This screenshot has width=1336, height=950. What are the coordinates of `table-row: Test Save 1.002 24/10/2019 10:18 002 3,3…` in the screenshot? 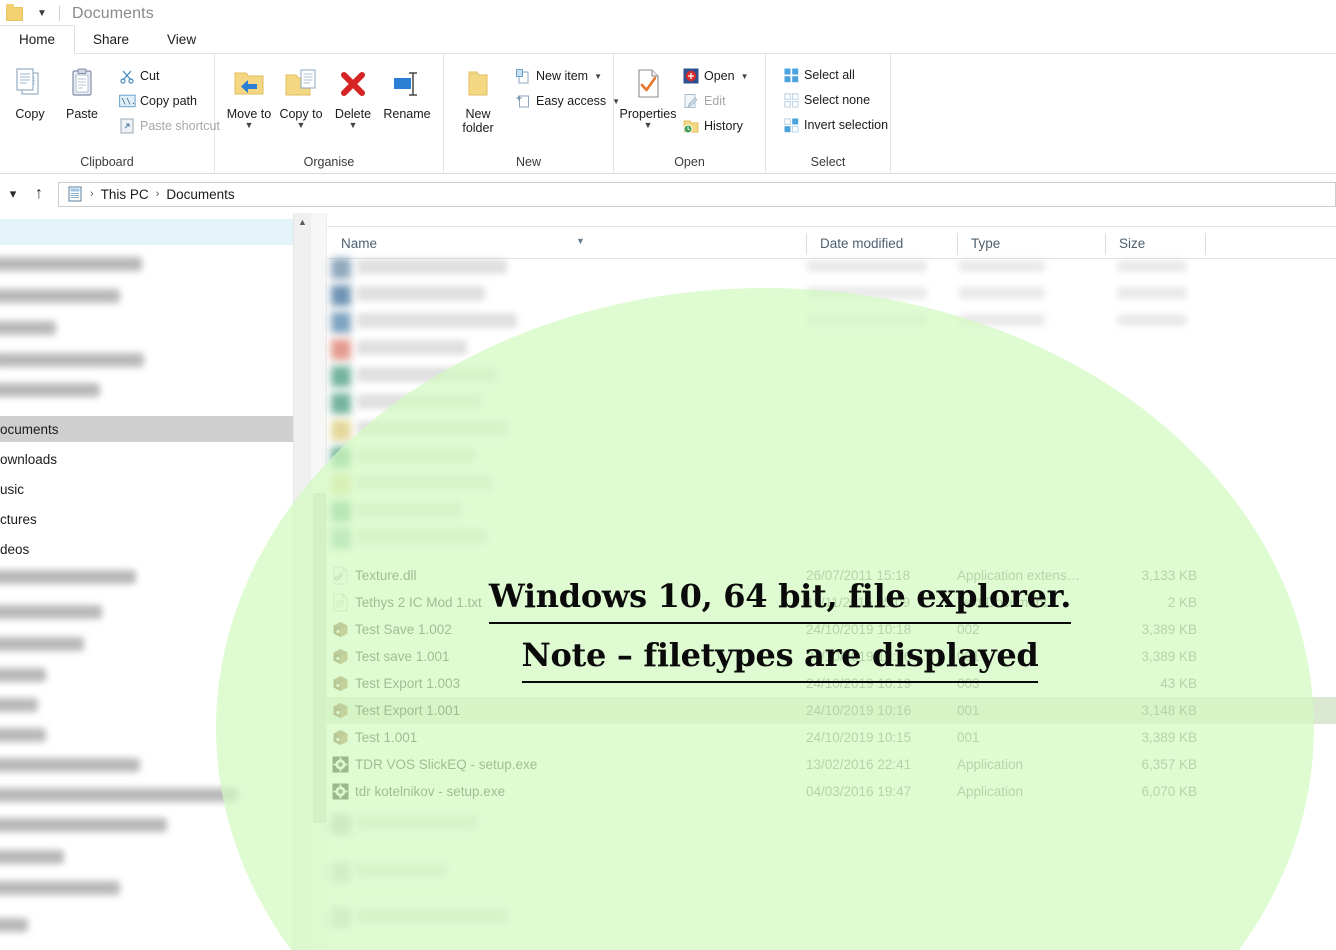 It's located at (831, 629).